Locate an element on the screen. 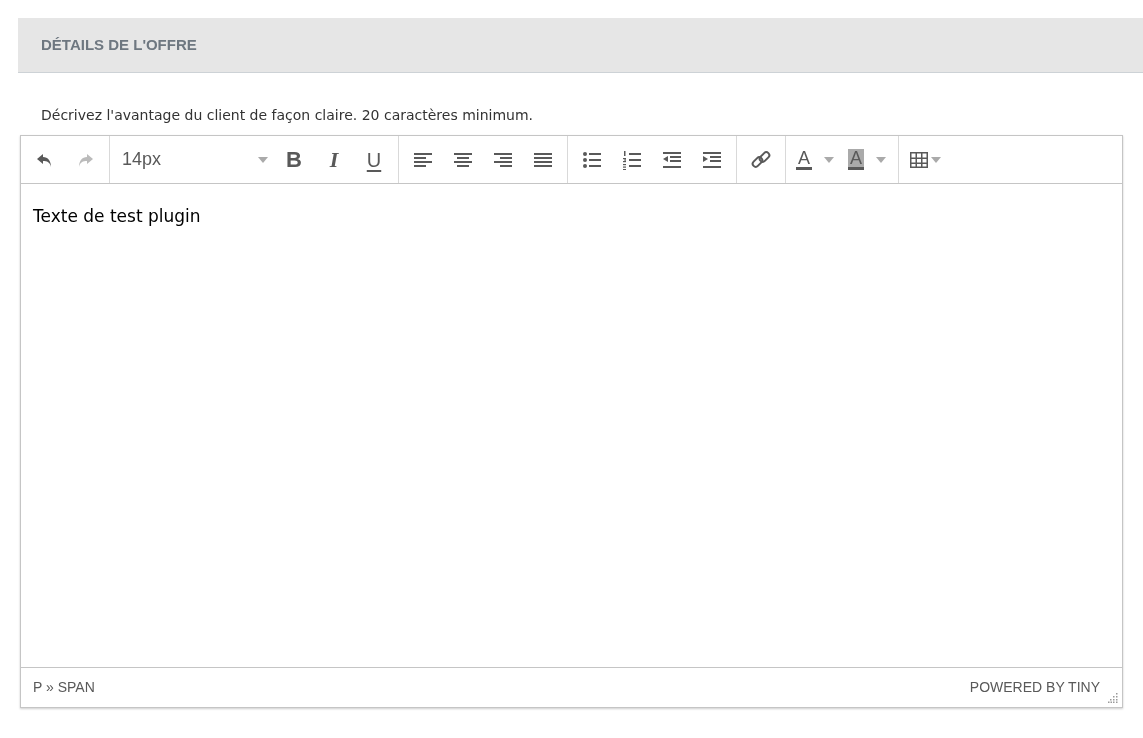 The image size is (1143, 738). numbered-list-icon is located at coordinates (632, 159).